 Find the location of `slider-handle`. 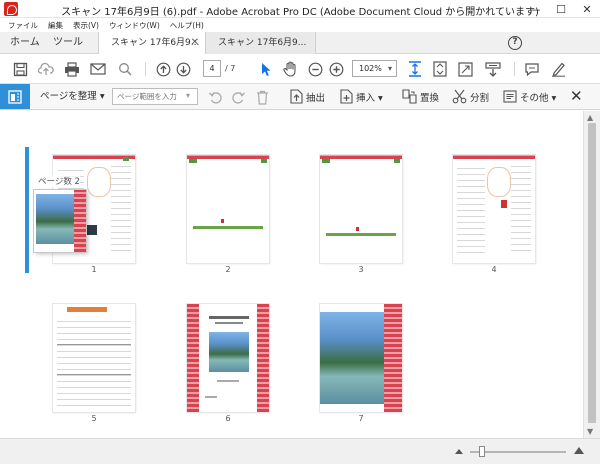

slider-handle is located at coordinates (482, 451).